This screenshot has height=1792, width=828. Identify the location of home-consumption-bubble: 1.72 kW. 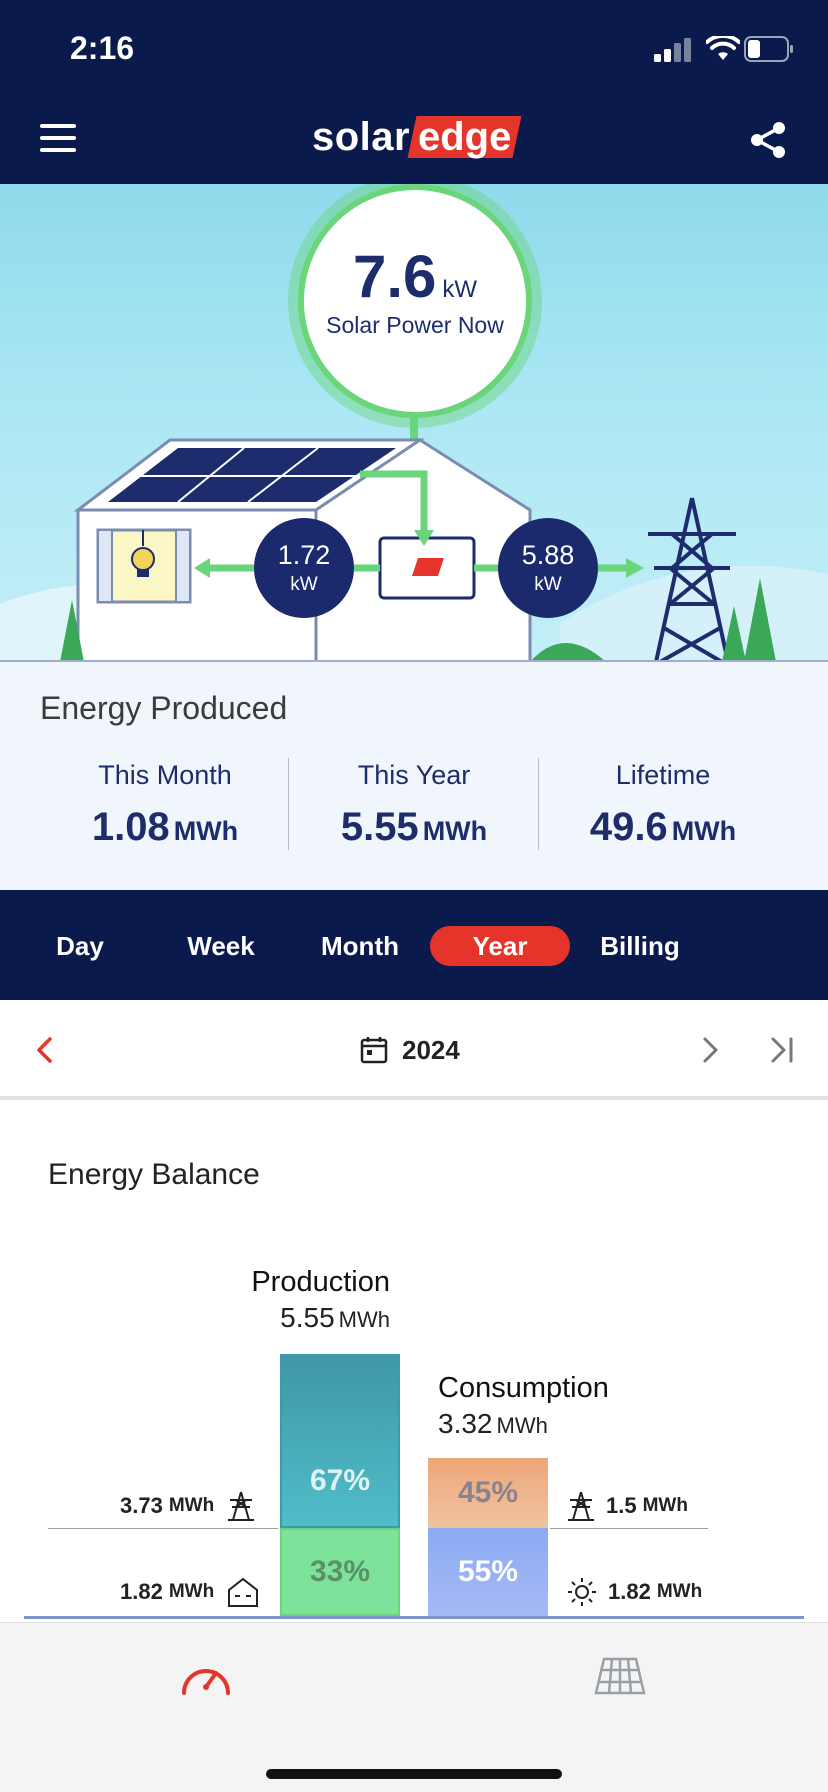
(304, 568).